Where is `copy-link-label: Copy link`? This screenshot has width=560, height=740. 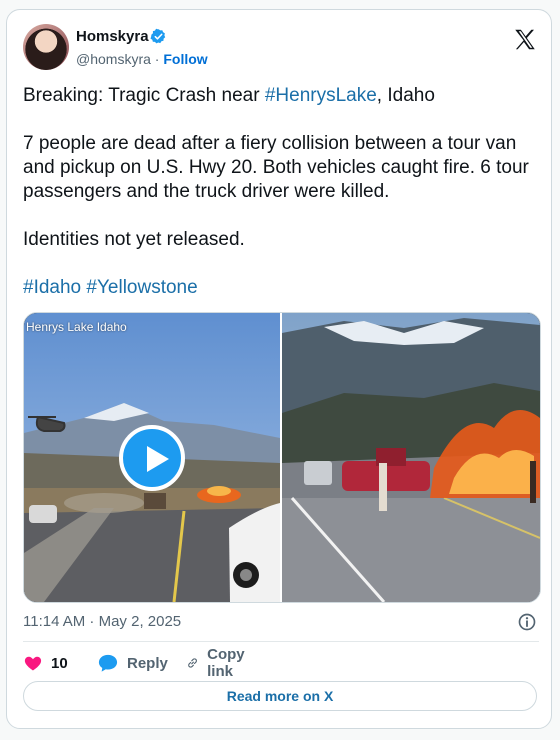 copy-link-label: Copy link is located at coordinates (226, 663).